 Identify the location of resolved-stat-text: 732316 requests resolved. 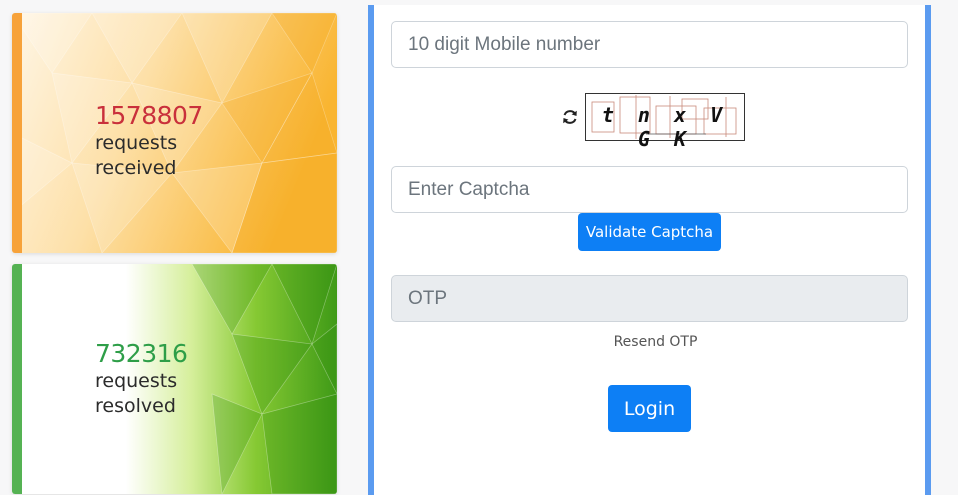
(141, 379).